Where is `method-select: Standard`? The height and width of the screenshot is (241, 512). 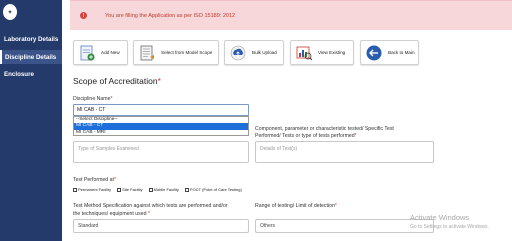 method-select: Standard is located at coordinates (161, 226).